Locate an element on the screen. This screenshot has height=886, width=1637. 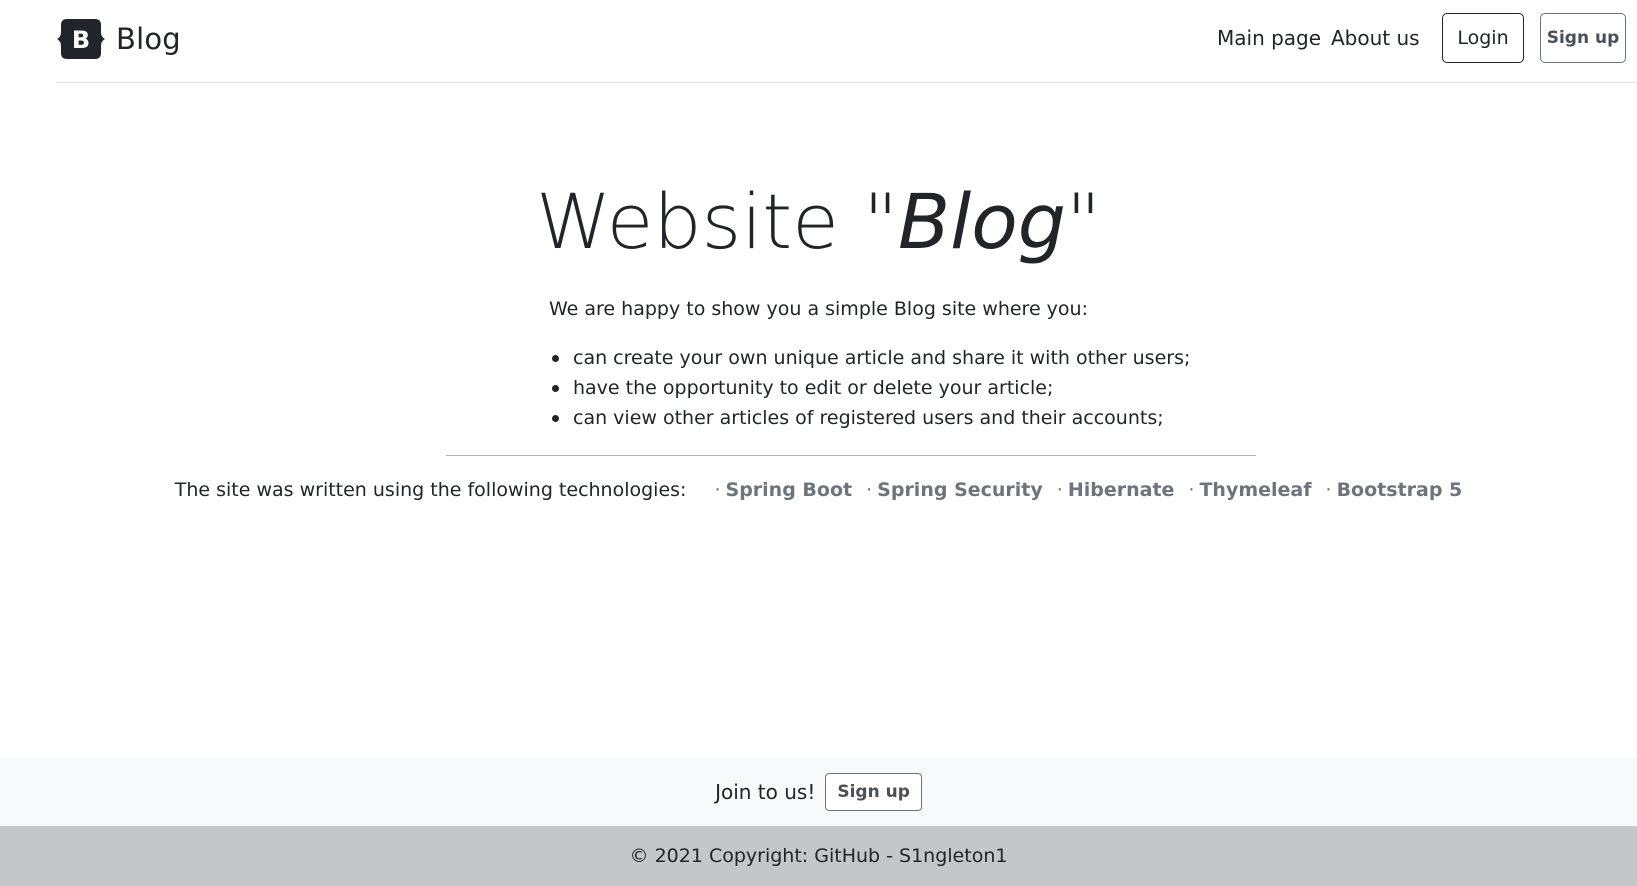
nav-main-page: Main page is located at coordinates (1269, 38).